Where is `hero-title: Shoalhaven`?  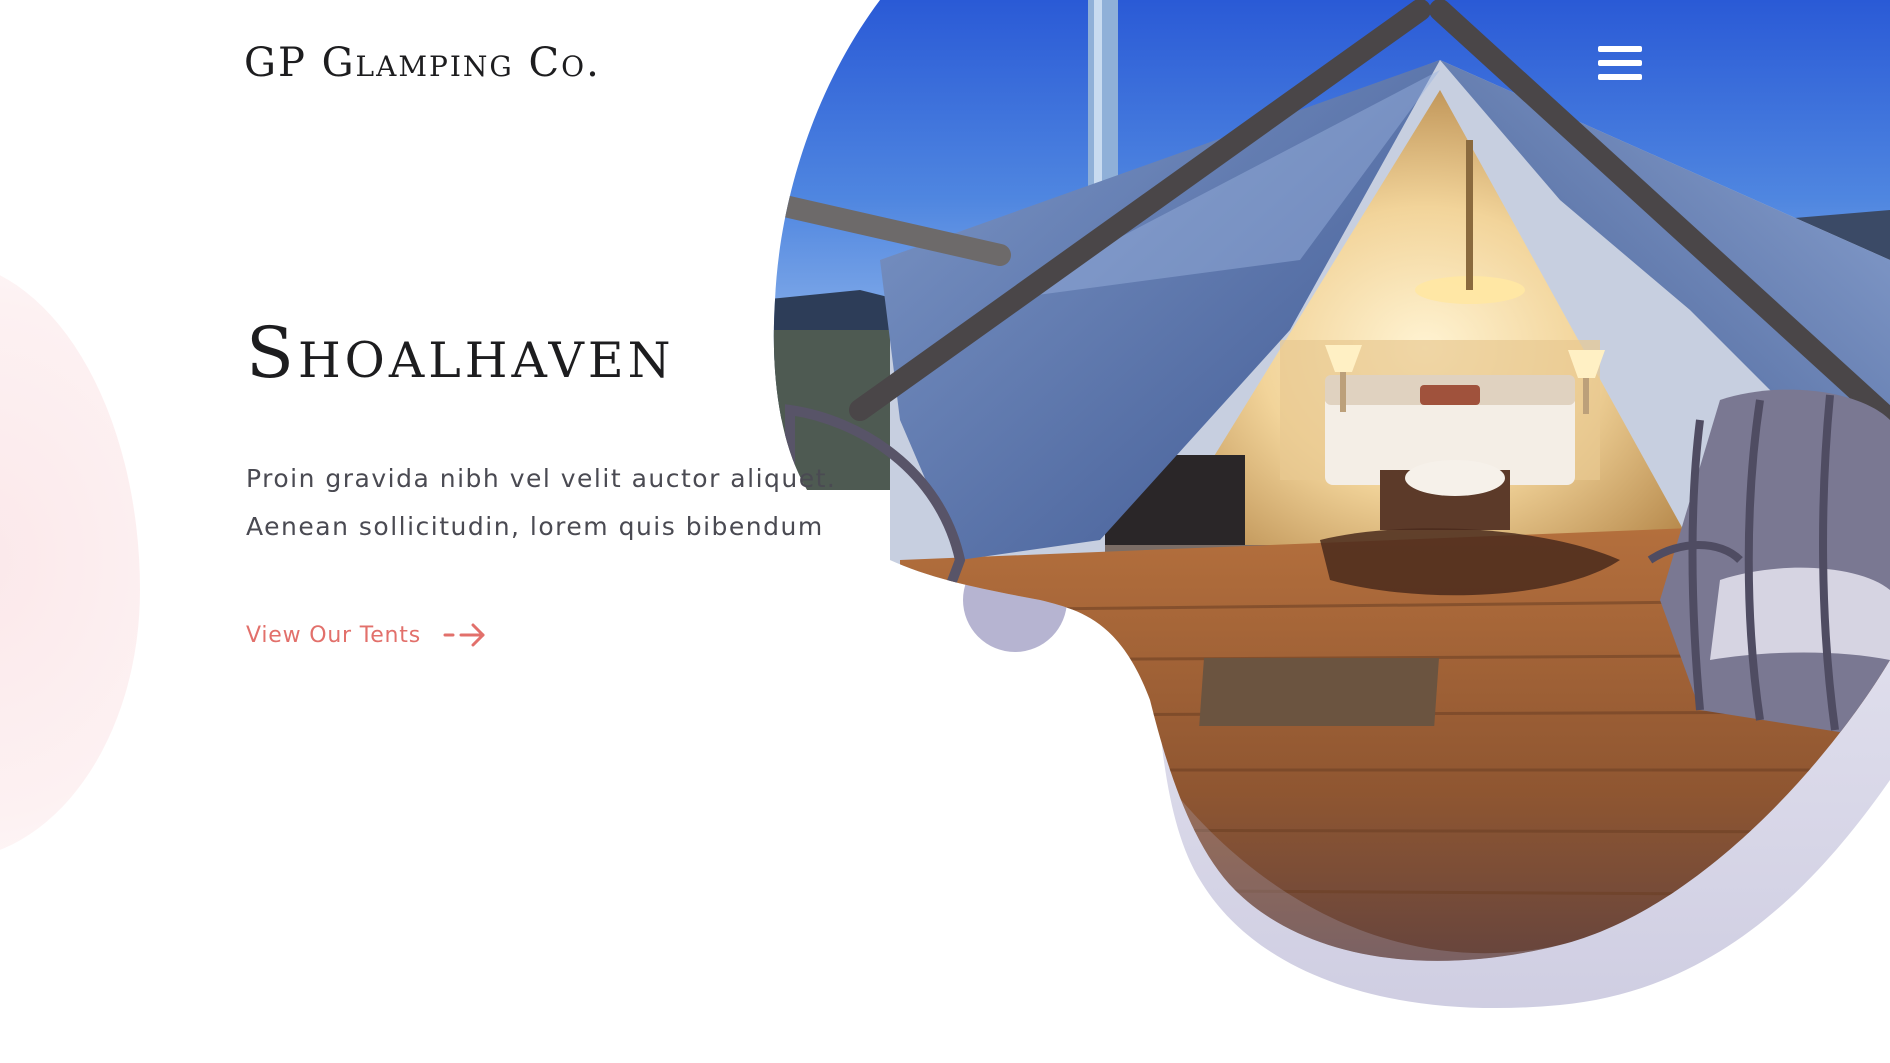 hero-title: Shoalhaven is located at coordinates (460, 353).